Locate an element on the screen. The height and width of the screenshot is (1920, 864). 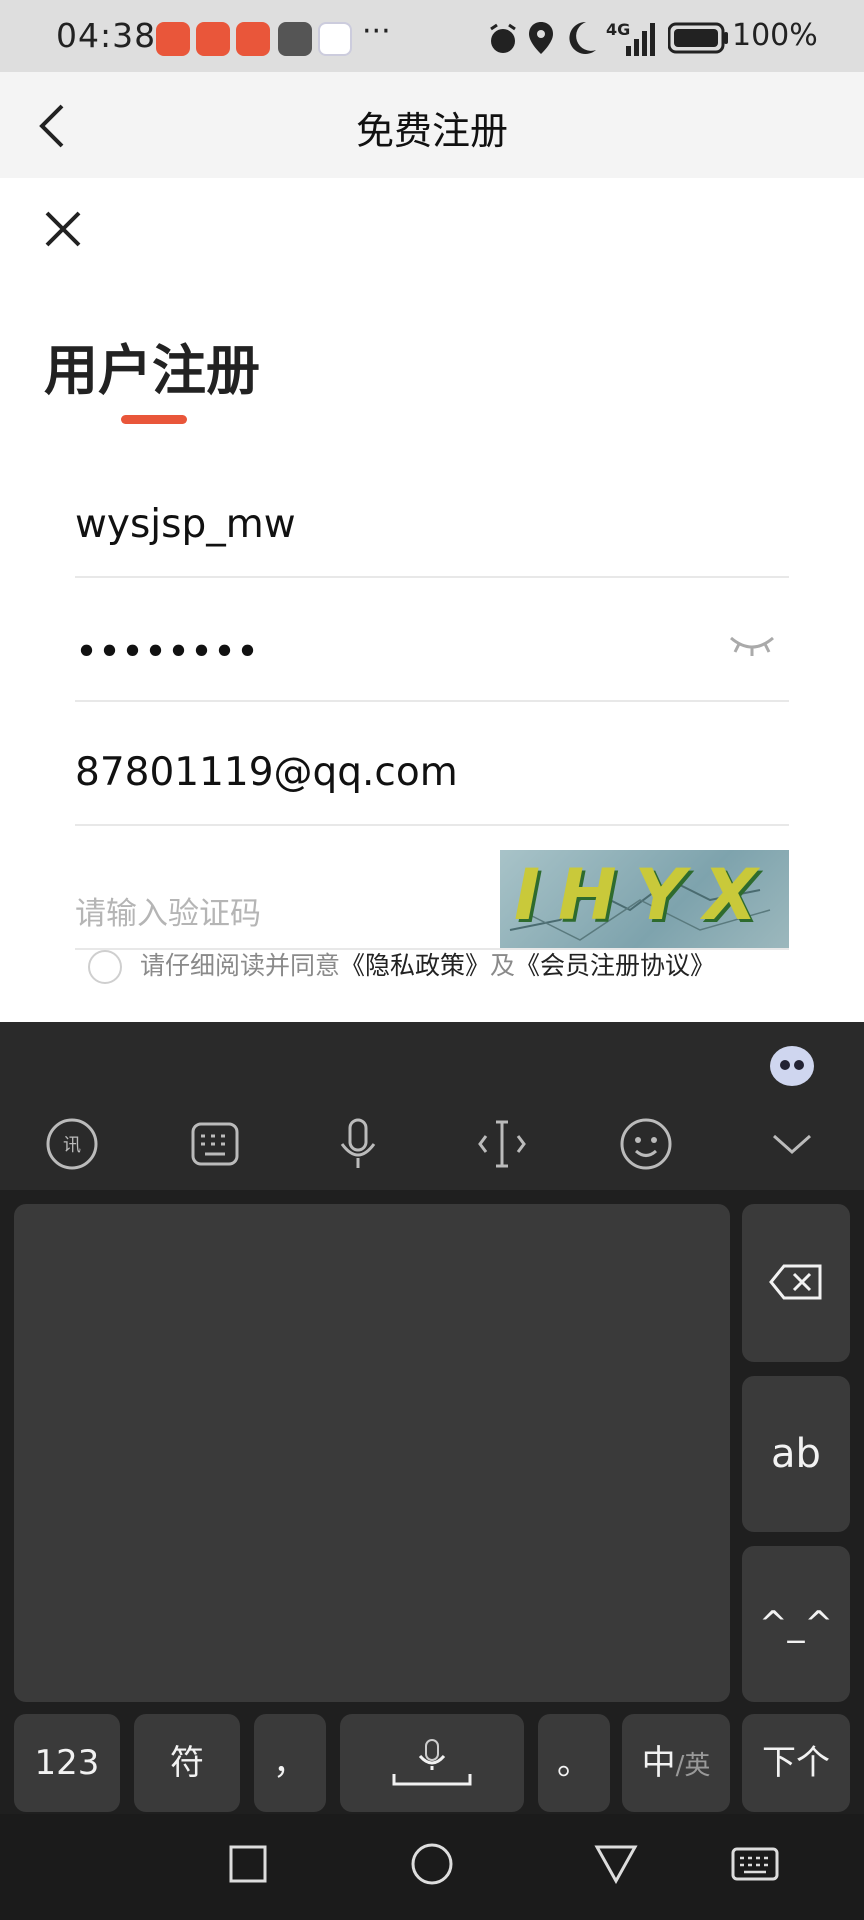
email-value: 87801119@qq.com is located at coordinates (266, 772).